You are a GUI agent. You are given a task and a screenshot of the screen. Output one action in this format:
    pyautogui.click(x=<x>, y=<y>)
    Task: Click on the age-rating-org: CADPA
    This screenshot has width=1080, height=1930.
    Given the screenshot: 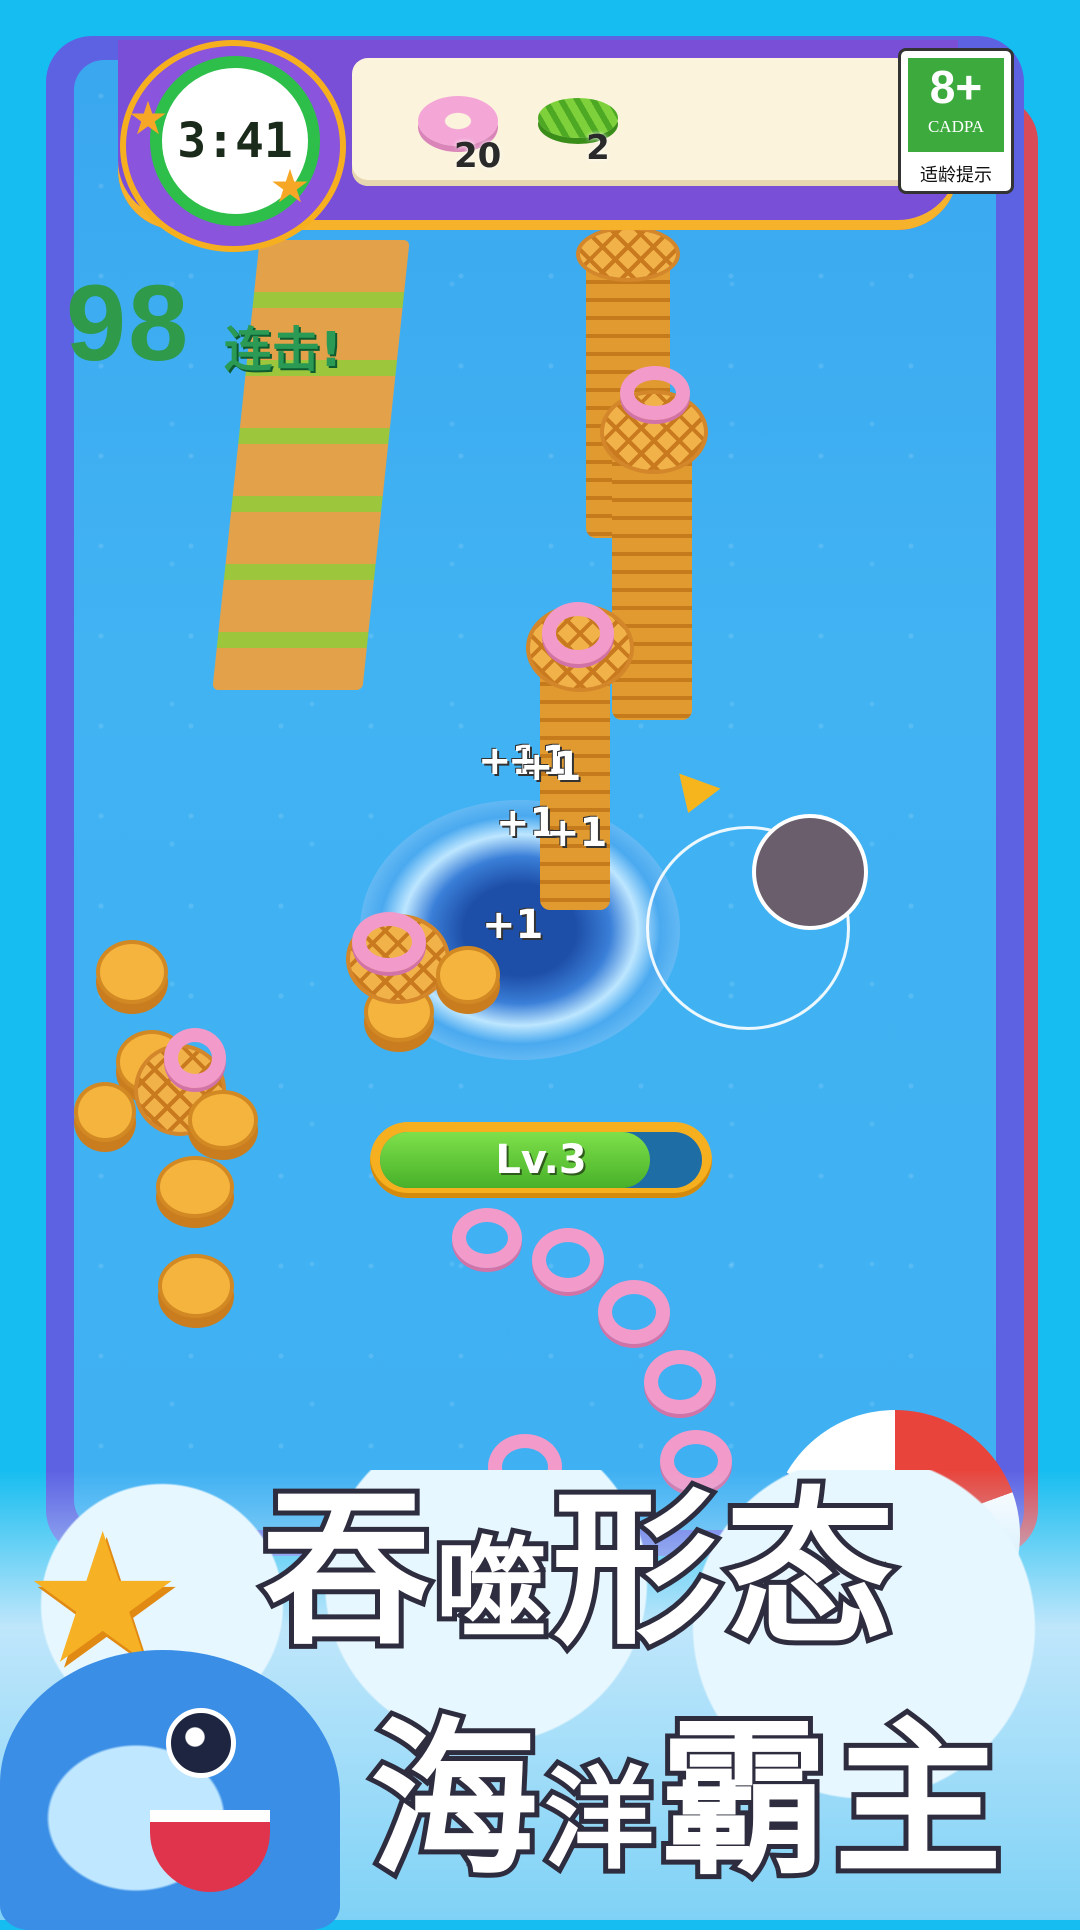 What is the action you would take?
    pyautogui.click(x=956, y=126)
    